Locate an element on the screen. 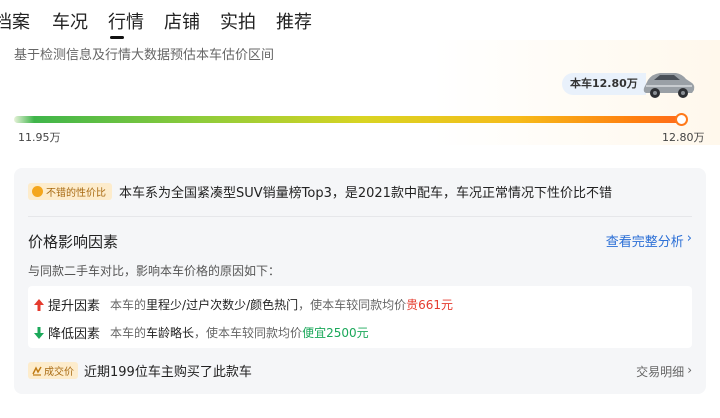 The width and height of the screenshot is (720, 418). divider is located at coordinates (360, 216).